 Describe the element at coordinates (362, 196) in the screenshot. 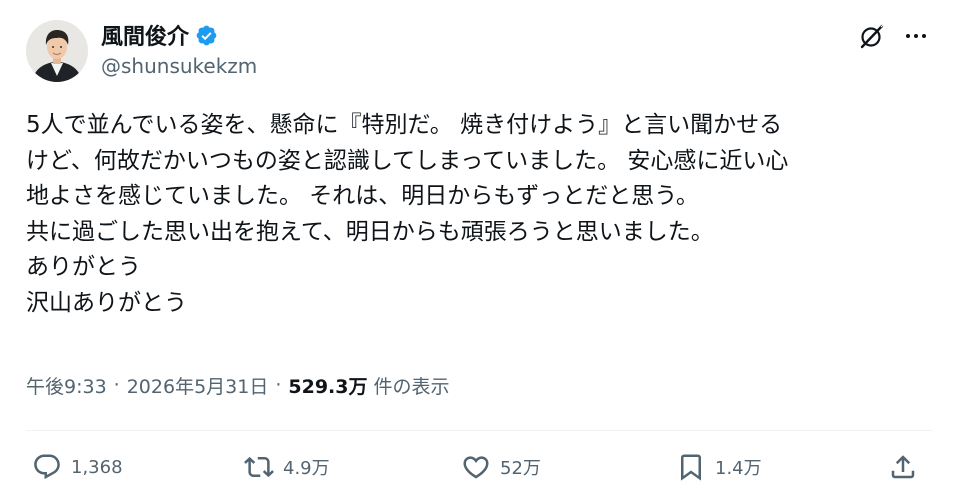

I see `tweet-text-line: 地よさを感じていました。 それは、明日からもずっとだと思う。` at that location.